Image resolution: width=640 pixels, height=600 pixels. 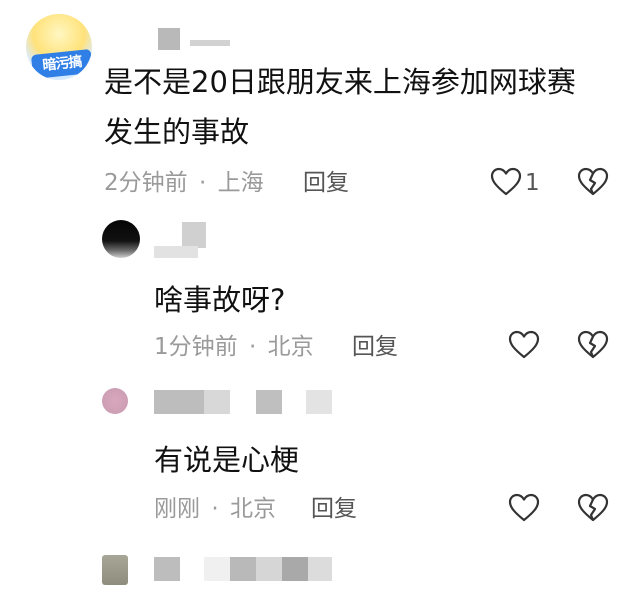 I want to click on timestamp: 刚刚, so click(x=177, y=509).